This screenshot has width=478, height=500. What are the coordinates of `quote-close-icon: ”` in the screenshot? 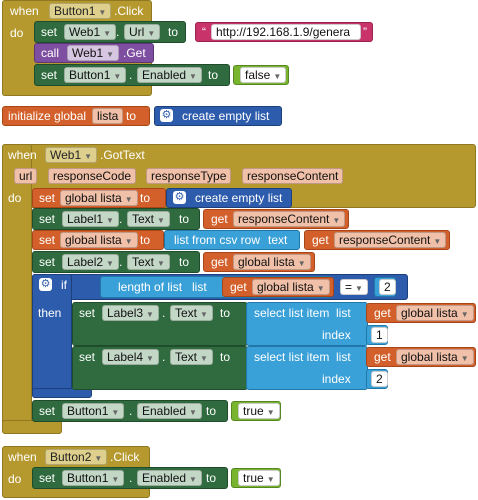 It's located at (365, 32).